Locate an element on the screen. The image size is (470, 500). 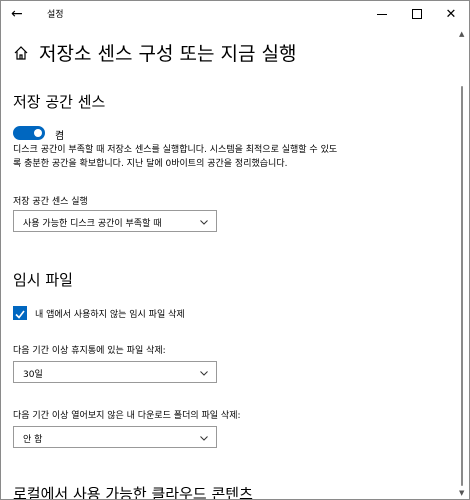
run-storage-sense-label: 저장 공간 센스 실행 is located at coordinates (50, 202).